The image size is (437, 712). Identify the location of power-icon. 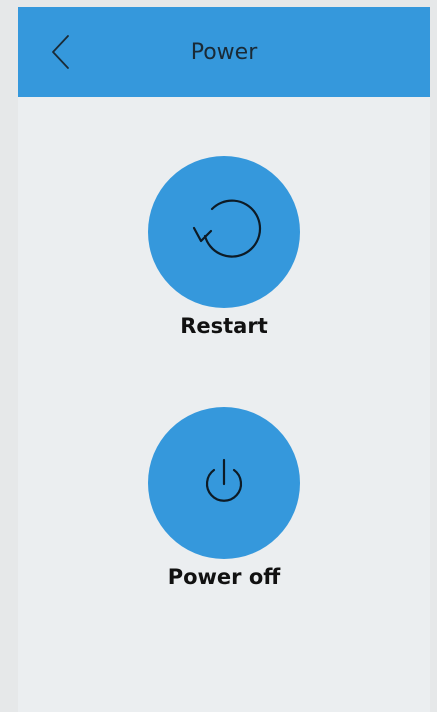
(224, 480).